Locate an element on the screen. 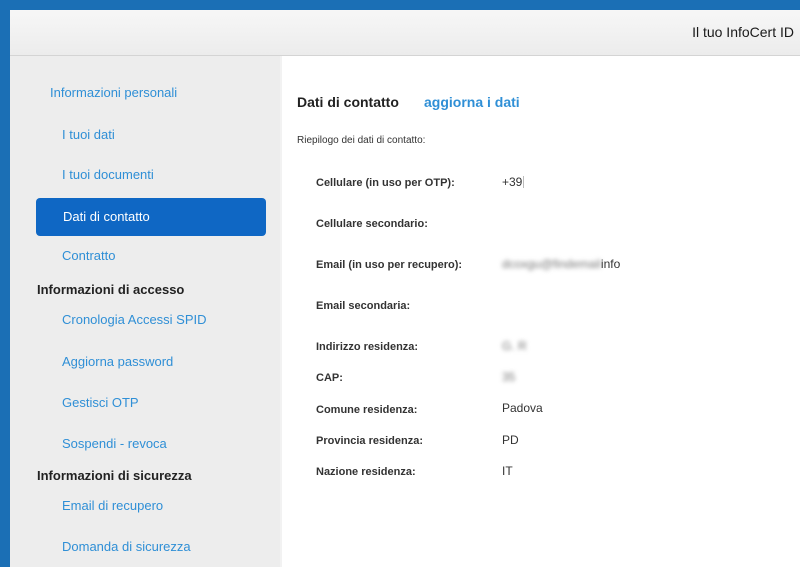 The image size is (800, 567). sidebar-item-informazioni-personali: Informazioni personali is located at coordinates (113, 93).